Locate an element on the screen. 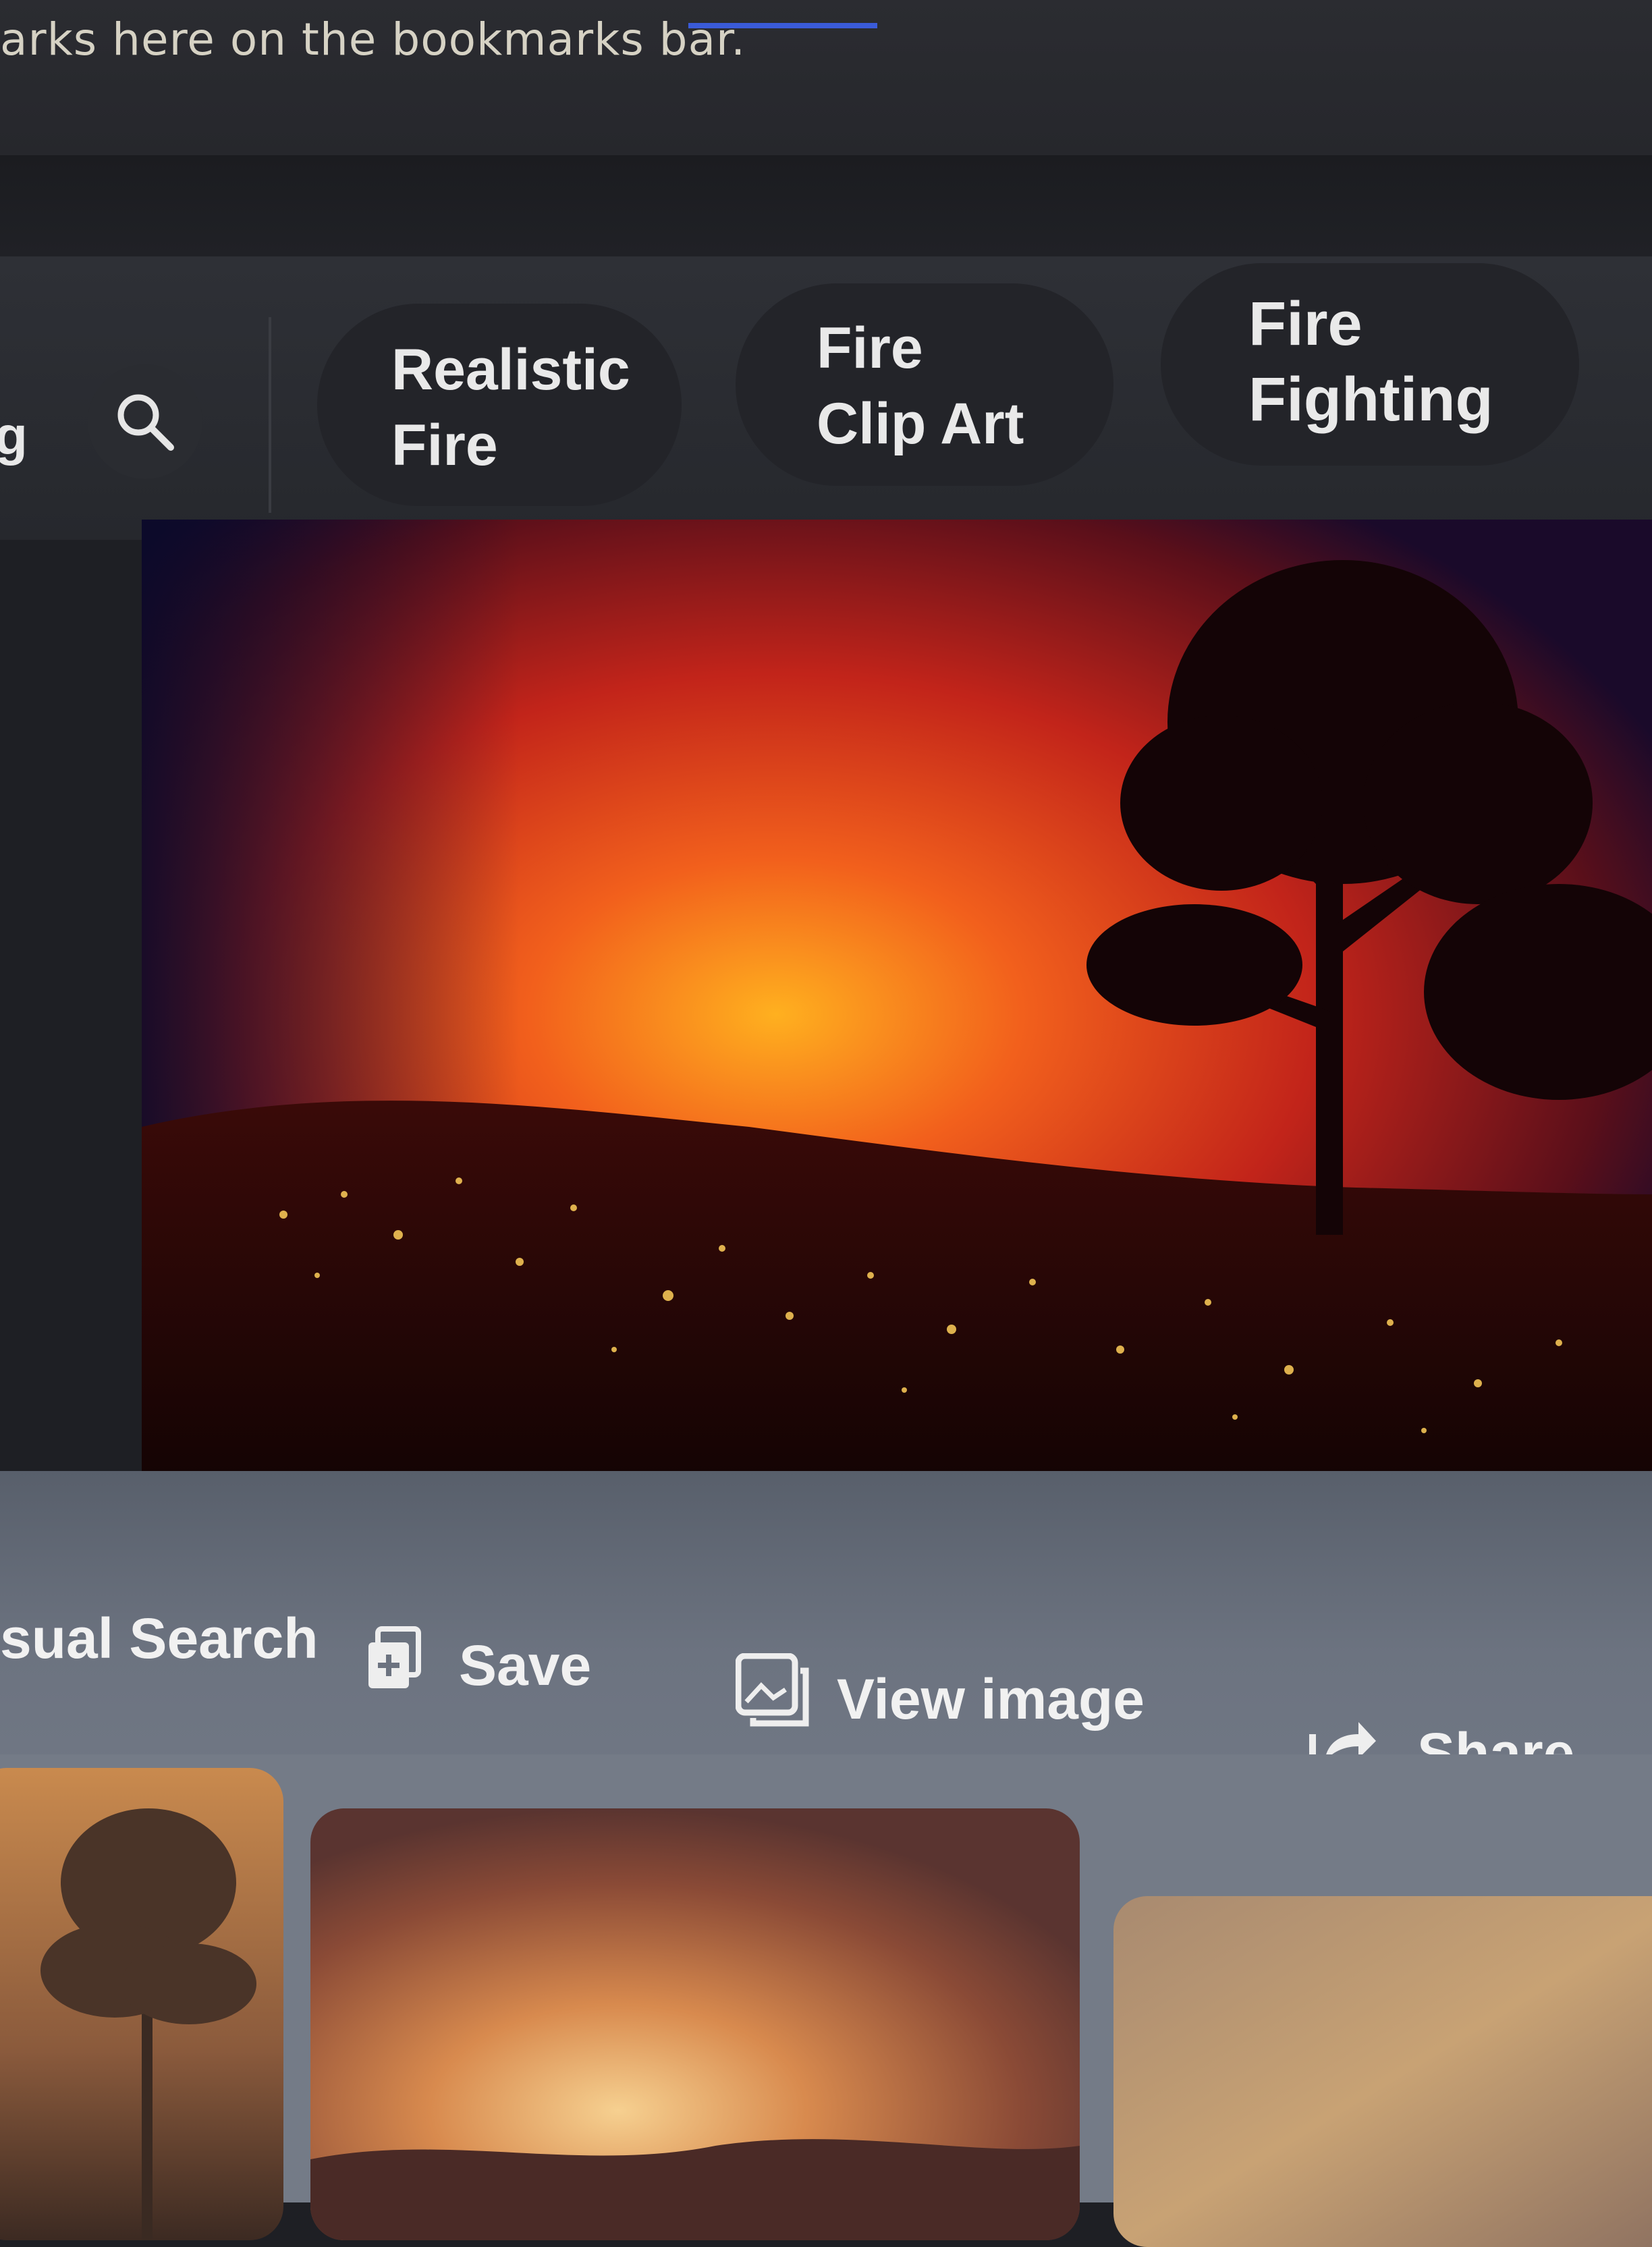  related-chip-fire-clip-art: Fire Clip Art is located at coordinates (924, 384).